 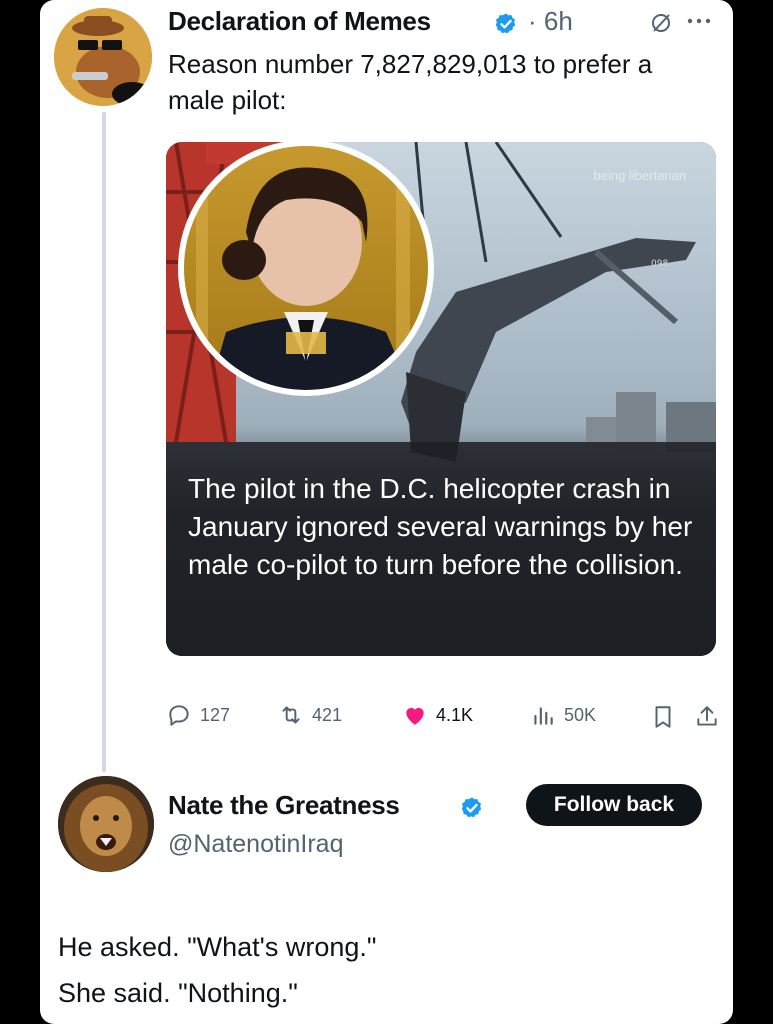 What do you see at coordinates (614, 805) in the screenshot?
I see `follow-back-button: Follow back` at bounding box center [614, 805].